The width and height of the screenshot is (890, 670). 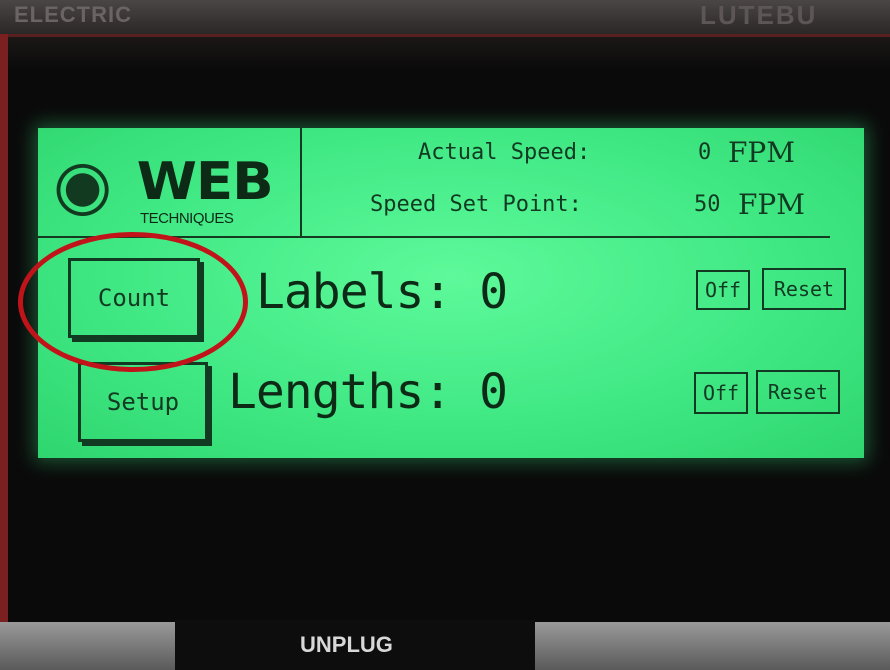 I want to click on logo-web-text: WEB, so click(x=205, y=182).